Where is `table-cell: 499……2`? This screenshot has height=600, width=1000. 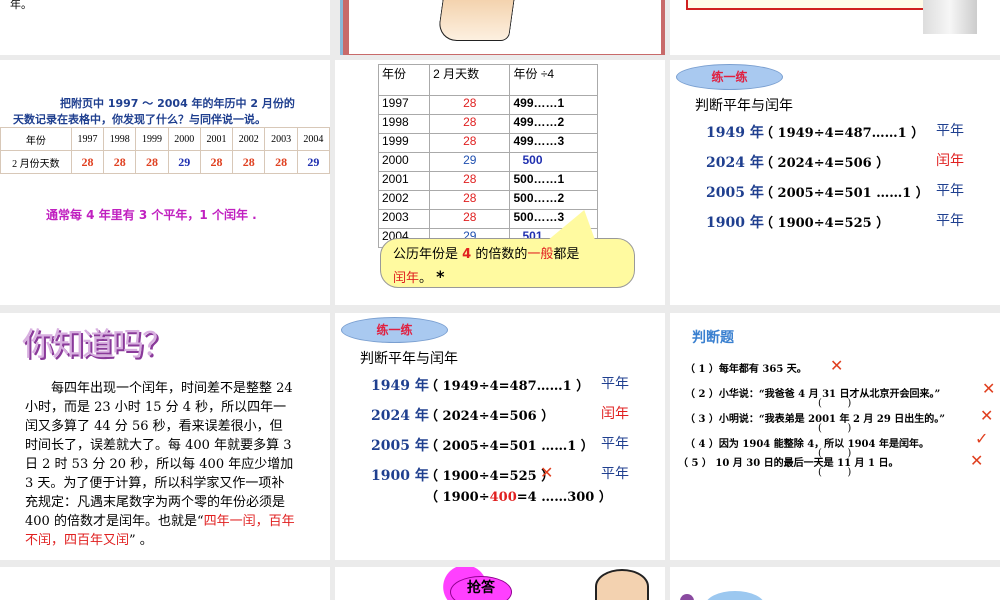
table-cell: 499……2 is located at coordinates (553, 124).